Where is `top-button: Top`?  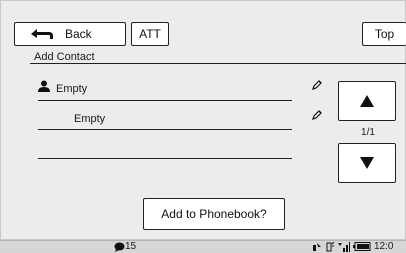
top-button: Top is located at coordinates (384, 34).